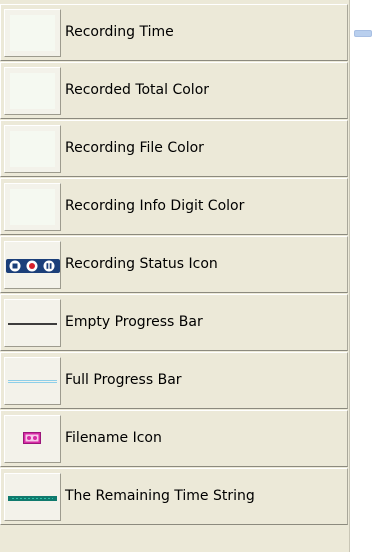  I want to click on list-item-empty-progress-bar: Empty Progress Bar, so click(174, 322).